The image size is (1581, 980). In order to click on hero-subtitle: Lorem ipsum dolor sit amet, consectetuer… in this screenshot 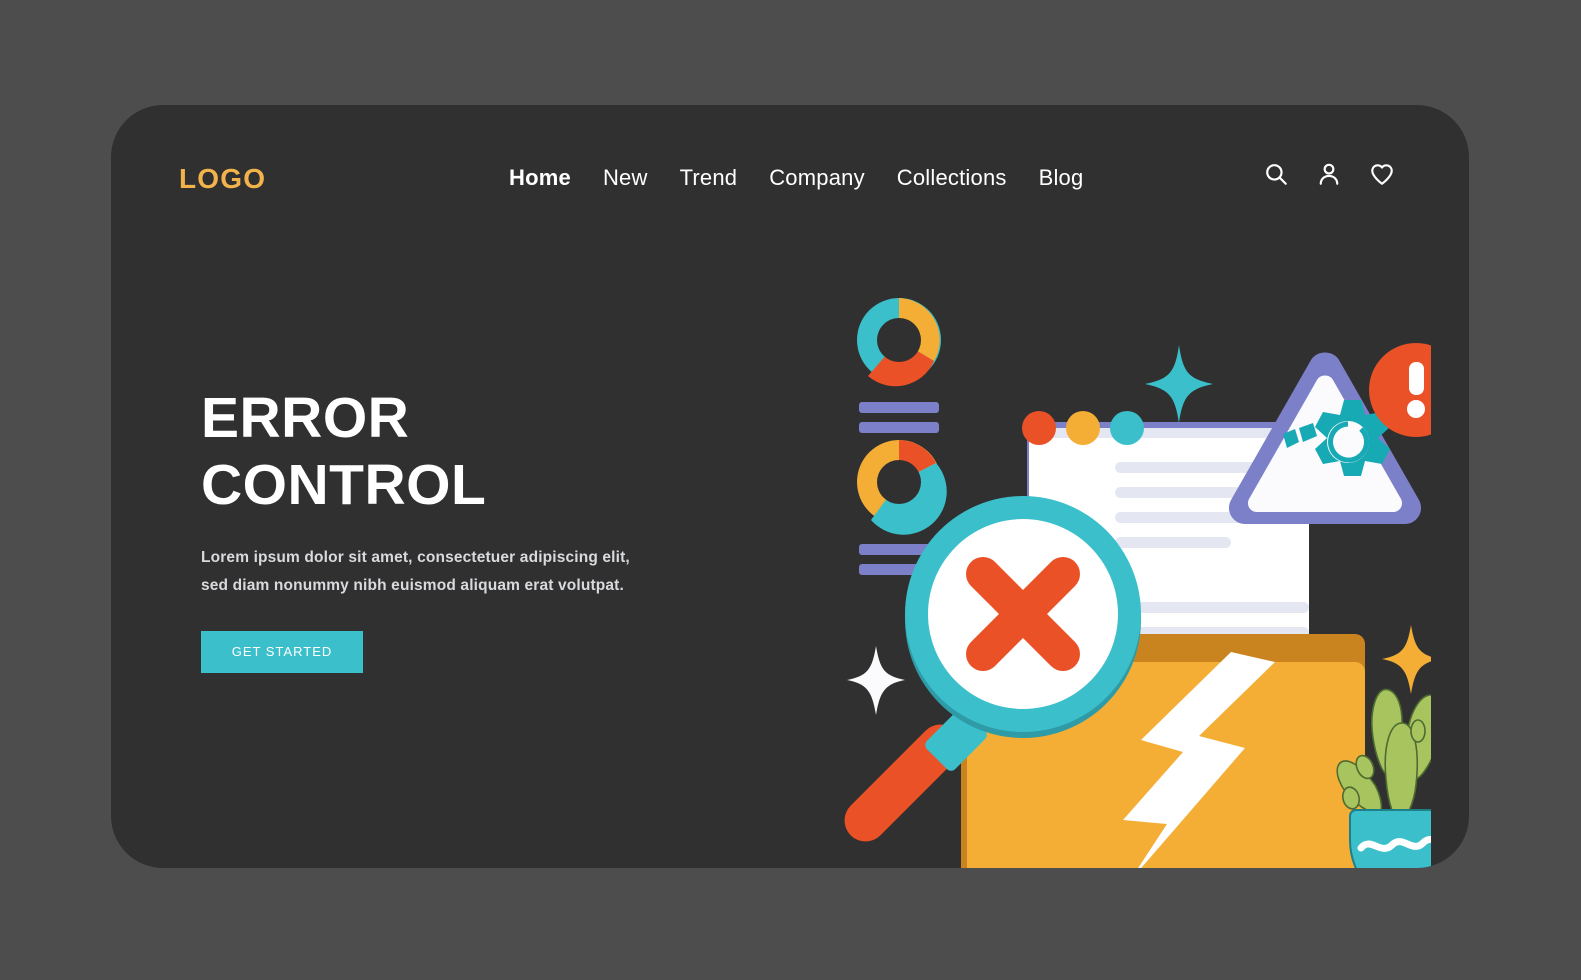, I will do `click(415, 571)`.